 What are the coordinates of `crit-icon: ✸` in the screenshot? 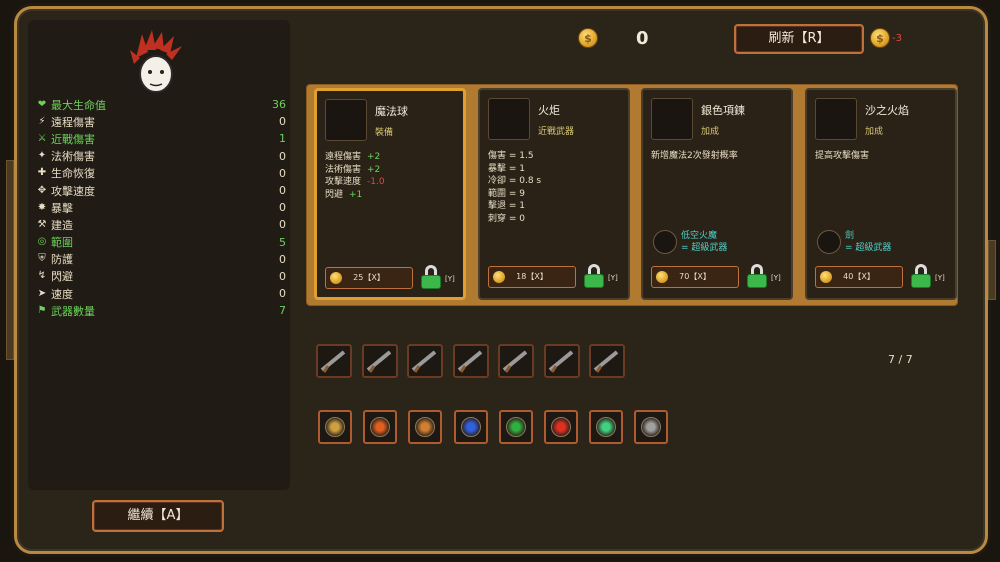 It's located at (42, 207).